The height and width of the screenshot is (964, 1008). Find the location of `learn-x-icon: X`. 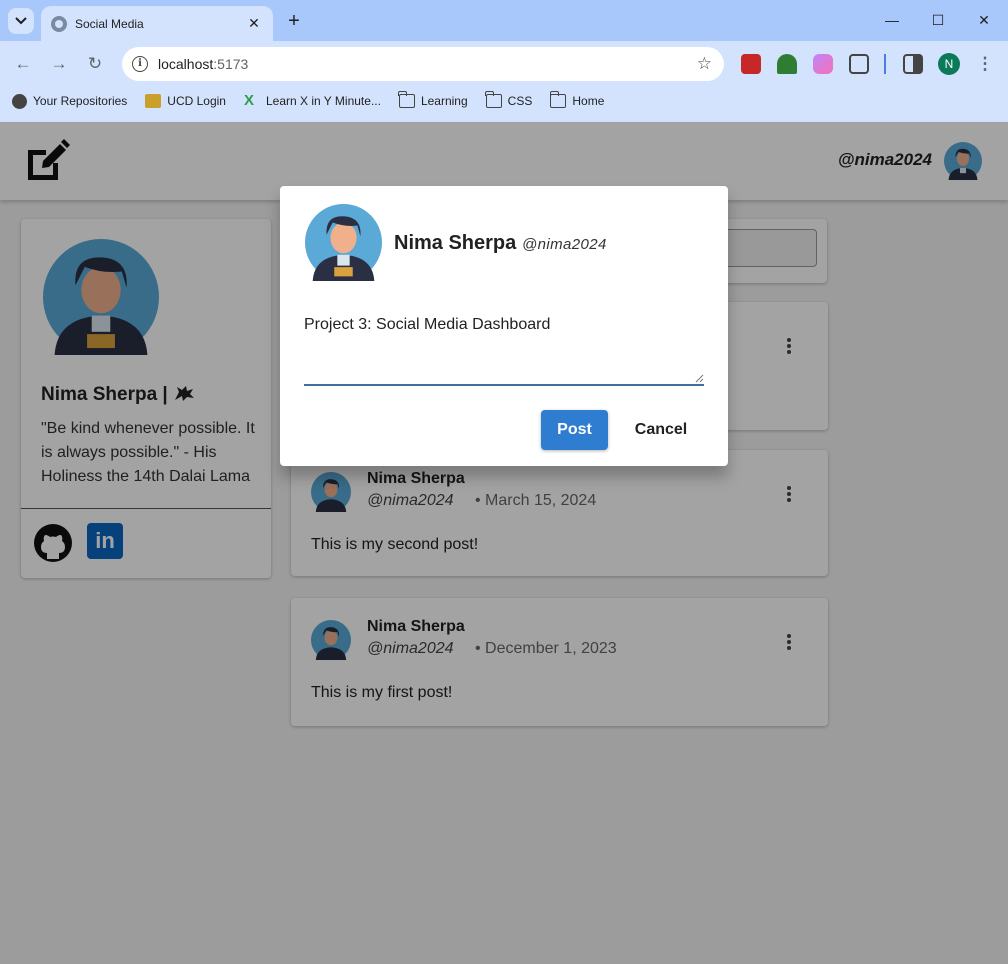

learn-x-icon: X is located at coordinates (248, 100).